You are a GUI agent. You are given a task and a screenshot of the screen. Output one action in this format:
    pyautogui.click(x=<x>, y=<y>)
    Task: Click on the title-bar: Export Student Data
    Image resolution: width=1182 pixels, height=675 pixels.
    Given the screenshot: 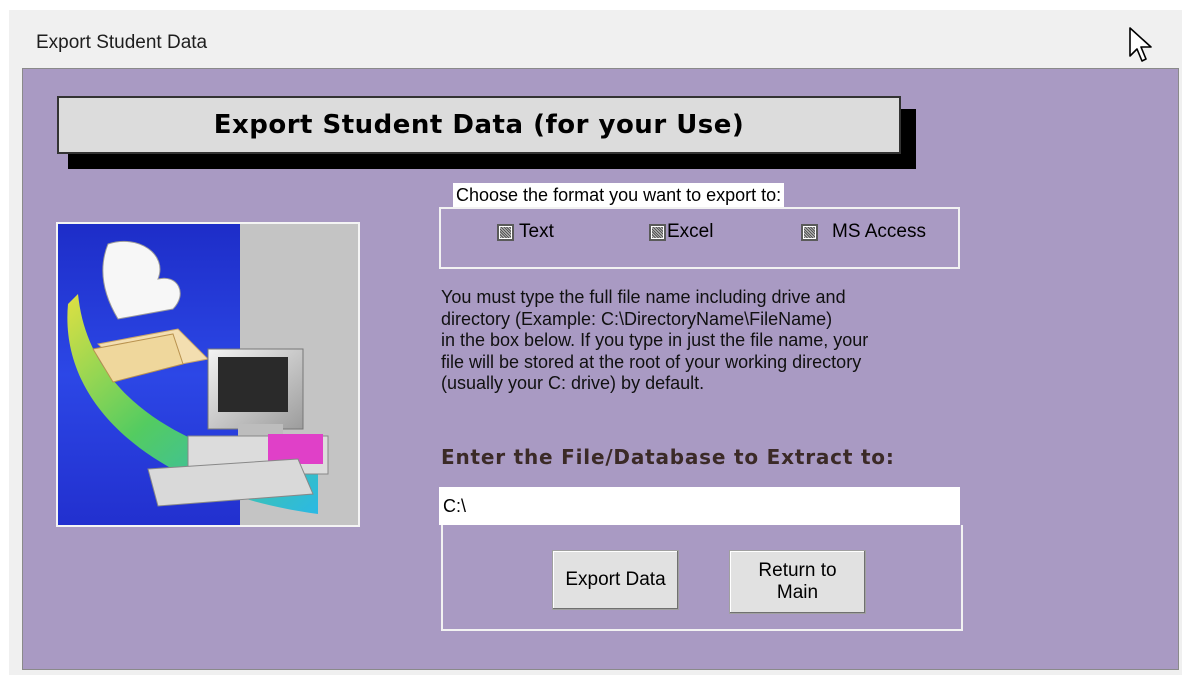 What is the action you would take?
    pyautogui.click(x=595, y=39)
    